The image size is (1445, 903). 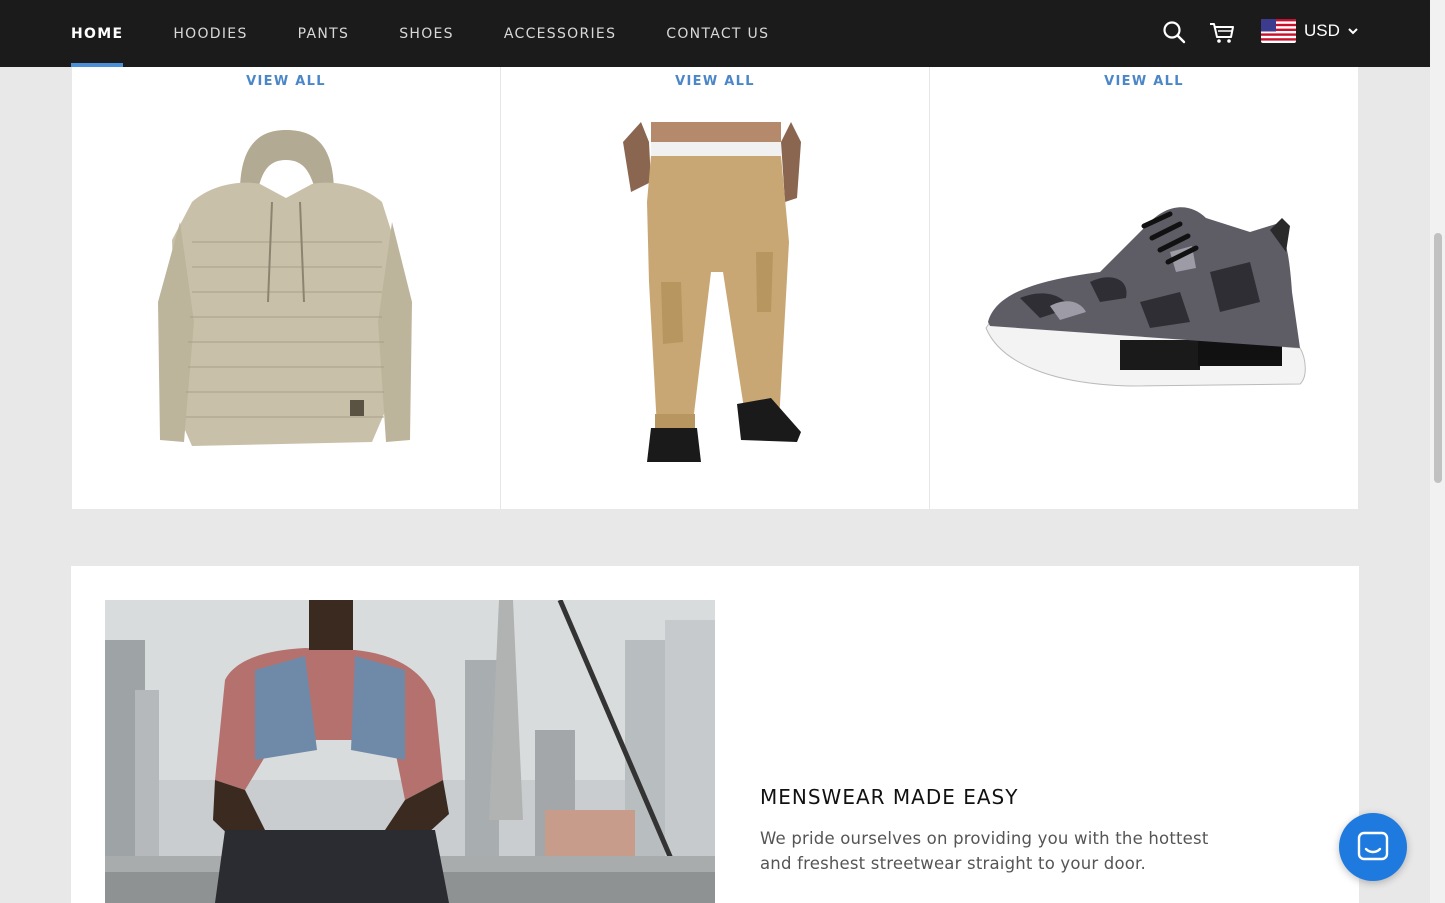 I want to click on collection-card-pants: VIEW ALL, so click(x=715, y=288).